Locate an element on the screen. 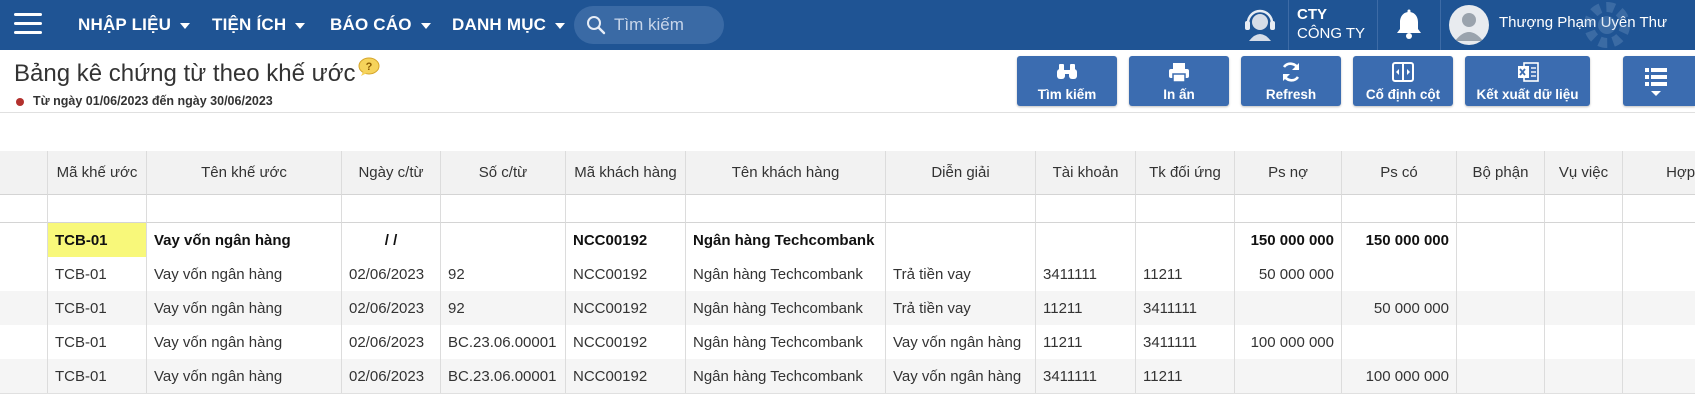 Image resolution: width=1695 pixels, height=401 pixels. column-header-tai-khoan: Tài khoản is located at coordinates (1086, 173).